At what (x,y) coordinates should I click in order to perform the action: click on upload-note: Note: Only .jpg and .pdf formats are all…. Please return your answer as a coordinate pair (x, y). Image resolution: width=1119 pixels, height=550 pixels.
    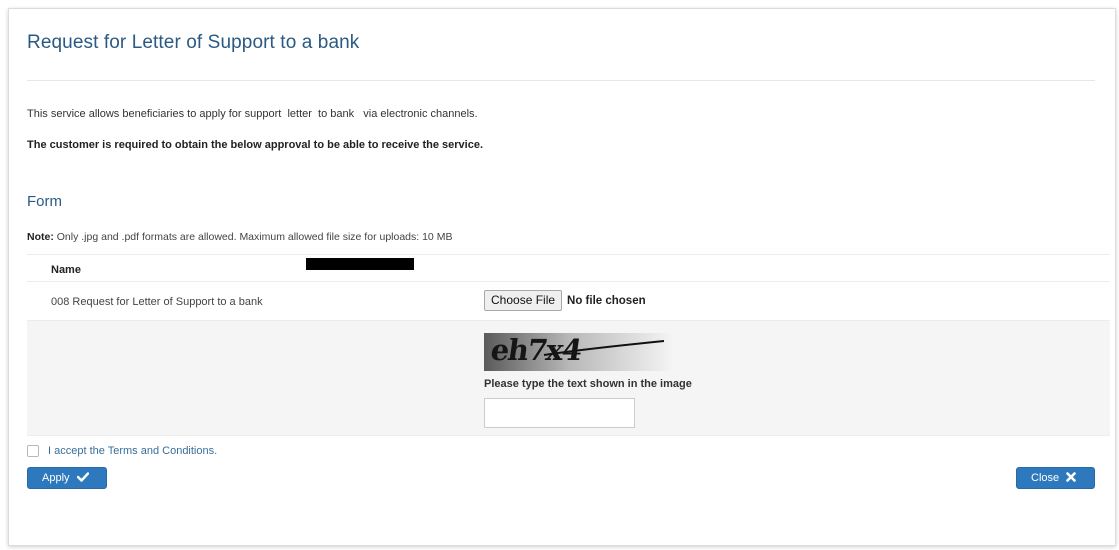
    Looking at the image, I should click on (239, 237).